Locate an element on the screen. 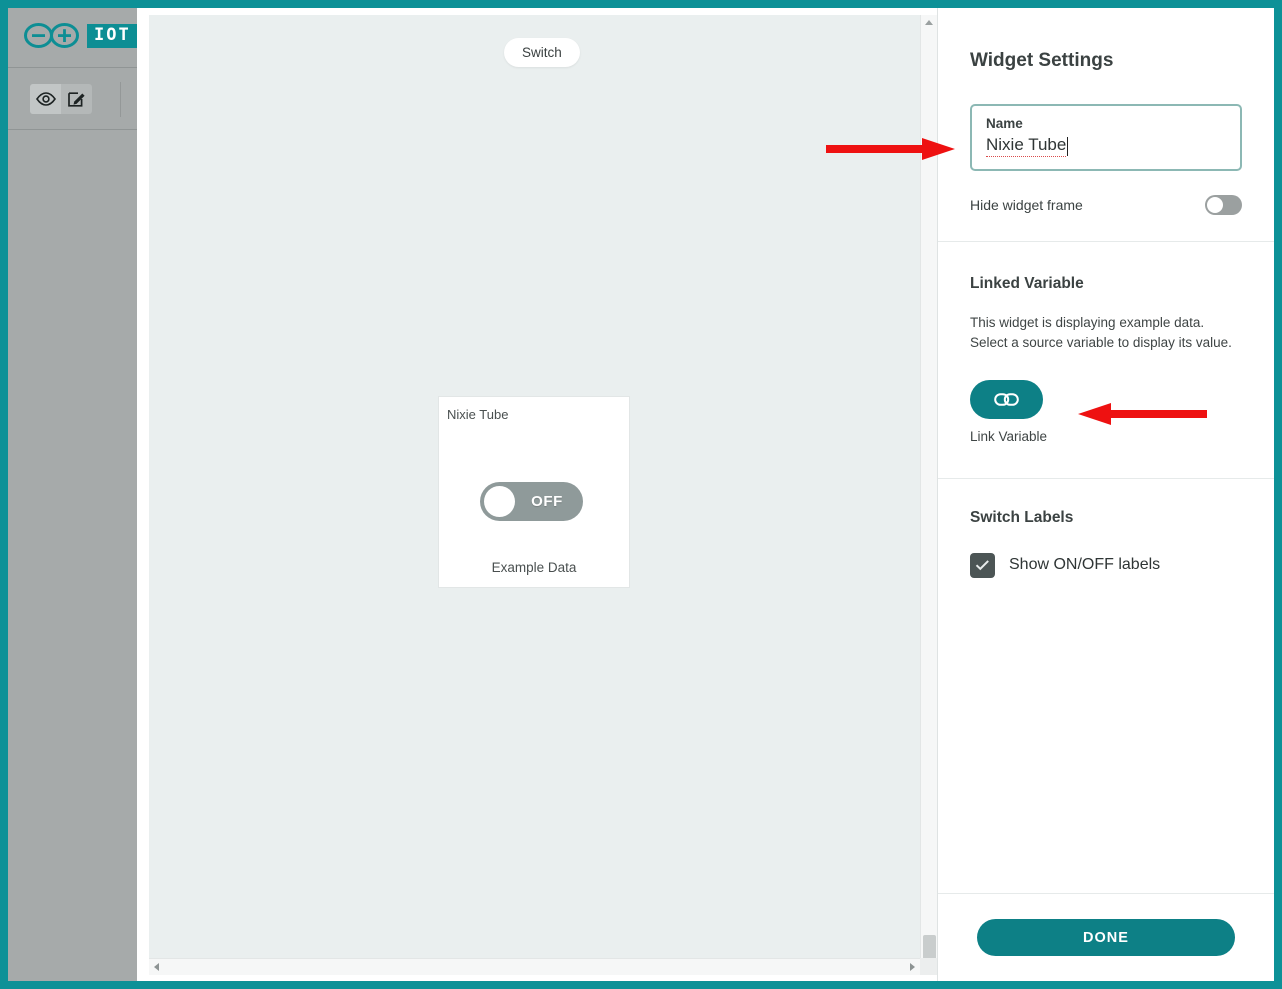 This screenshot has width=1282, height=989. view-mode-toggle-group is located at coordinates (61, 99).